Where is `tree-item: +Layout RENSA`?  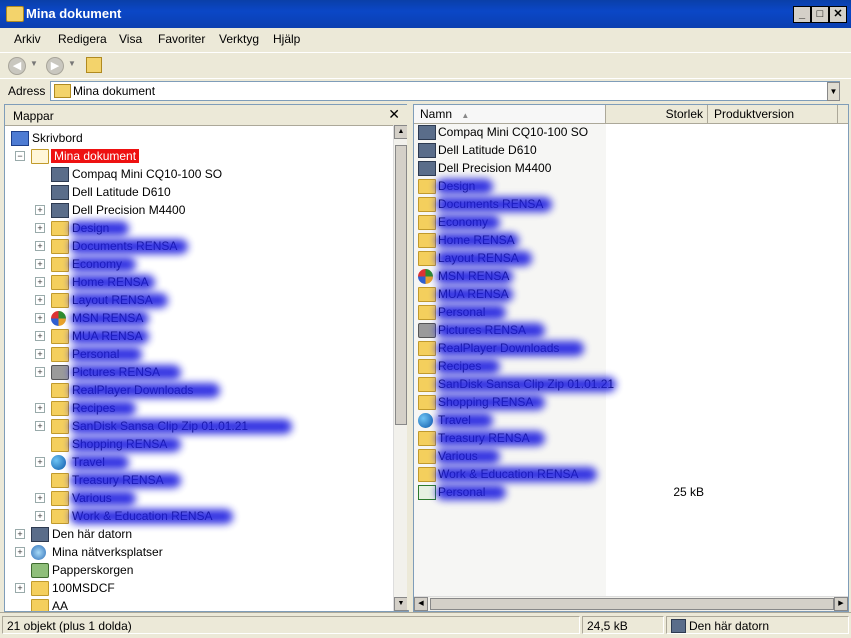
tree-item: +Layout RENSA is located at coordinates (101, 300).